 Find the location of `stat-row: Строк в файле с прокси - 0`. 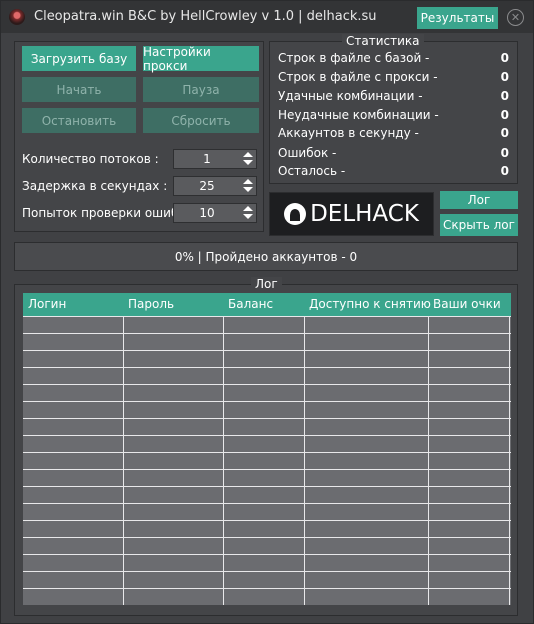

stat-row: Строк в файле с прокси - 0 is located at coordinates (393, 78).